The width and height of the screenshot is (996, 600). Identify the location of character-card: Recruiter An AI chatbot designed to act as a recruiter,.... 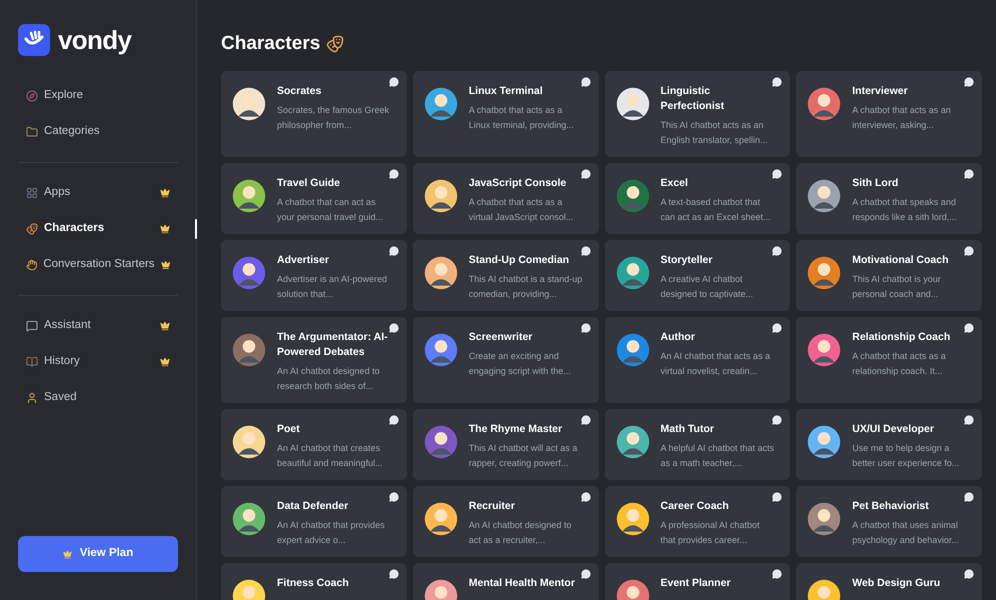
(505, 521).